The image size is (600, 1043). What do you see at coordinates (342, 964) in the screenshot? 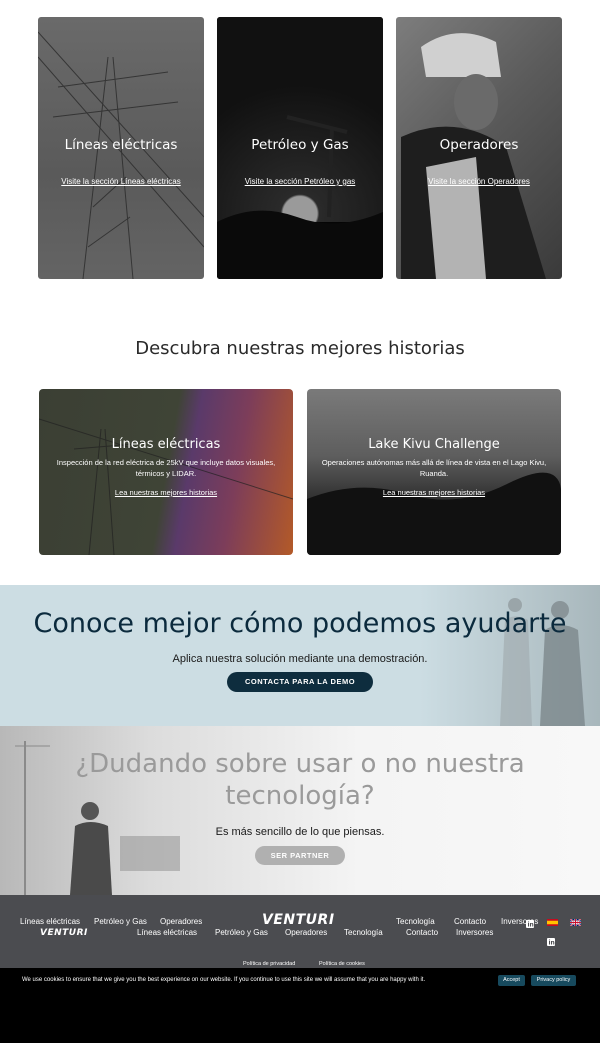
I see `cookies-policy-link: Política de cookies` at bounding box center [342, 964].